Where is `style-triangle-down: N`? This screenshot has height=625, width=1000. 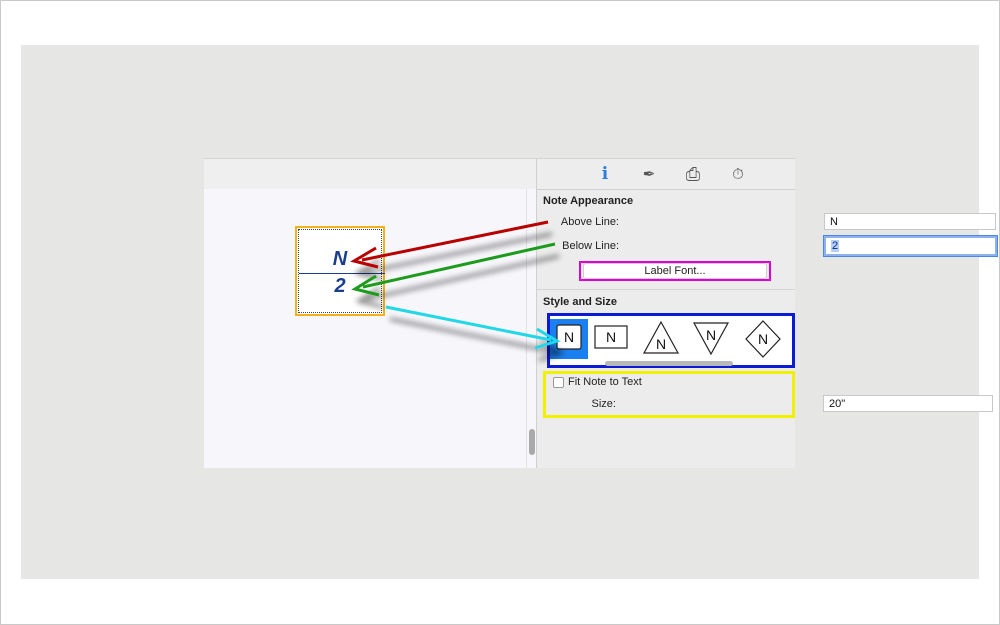 style-triangle-down: N is located at coordinates (711, 339).